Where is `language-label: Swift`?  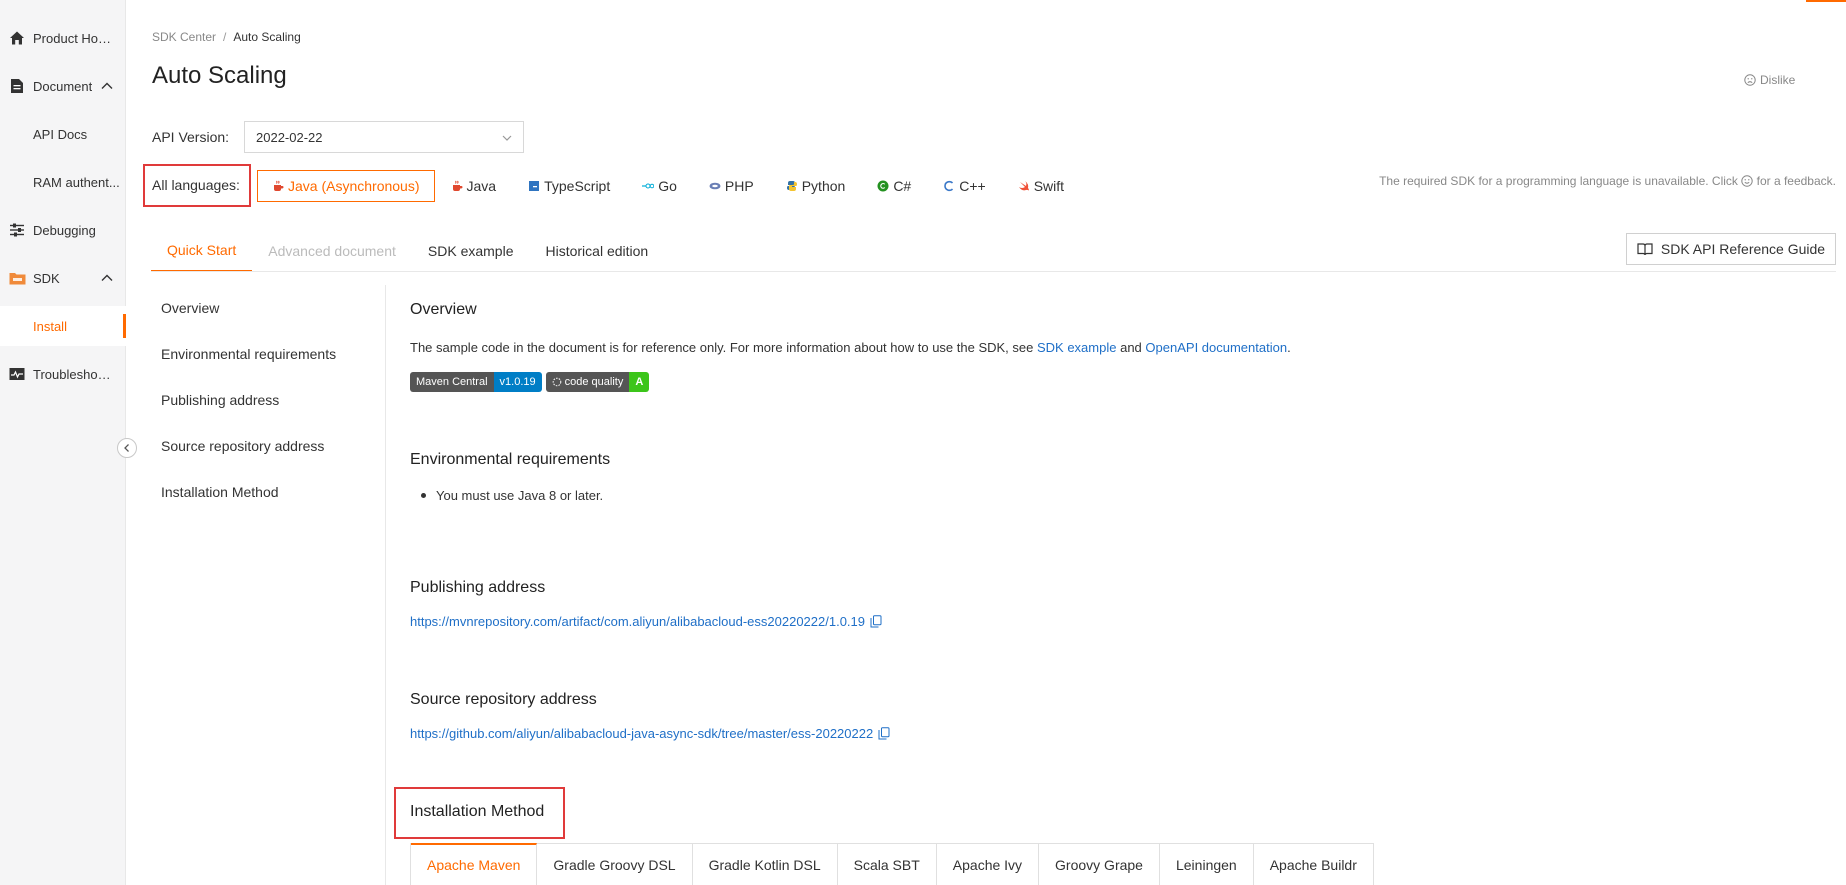
language-label: Swift is located at coordinates (1049, 186).